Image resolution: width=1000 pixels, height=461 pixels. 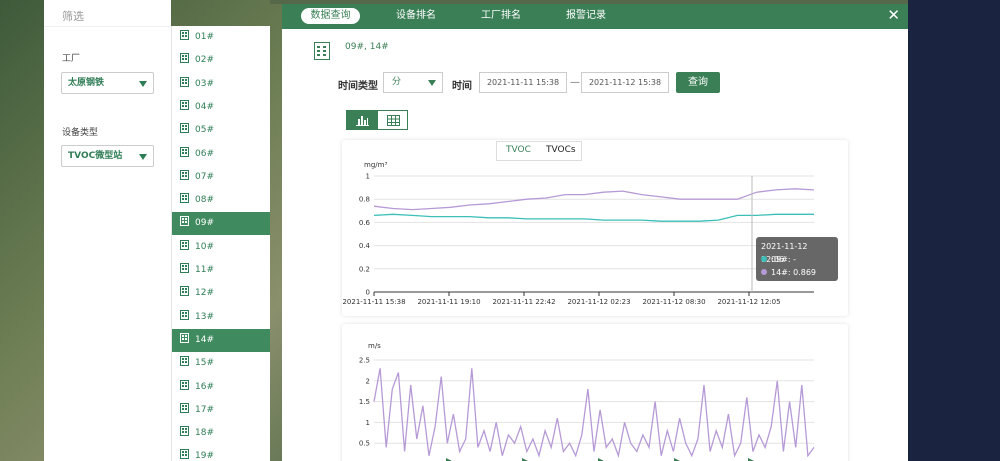 I want to click on tab-bar: 数据查询 设备排名 工厂排名 报警记录 ✕, so click(x=595, y=16).